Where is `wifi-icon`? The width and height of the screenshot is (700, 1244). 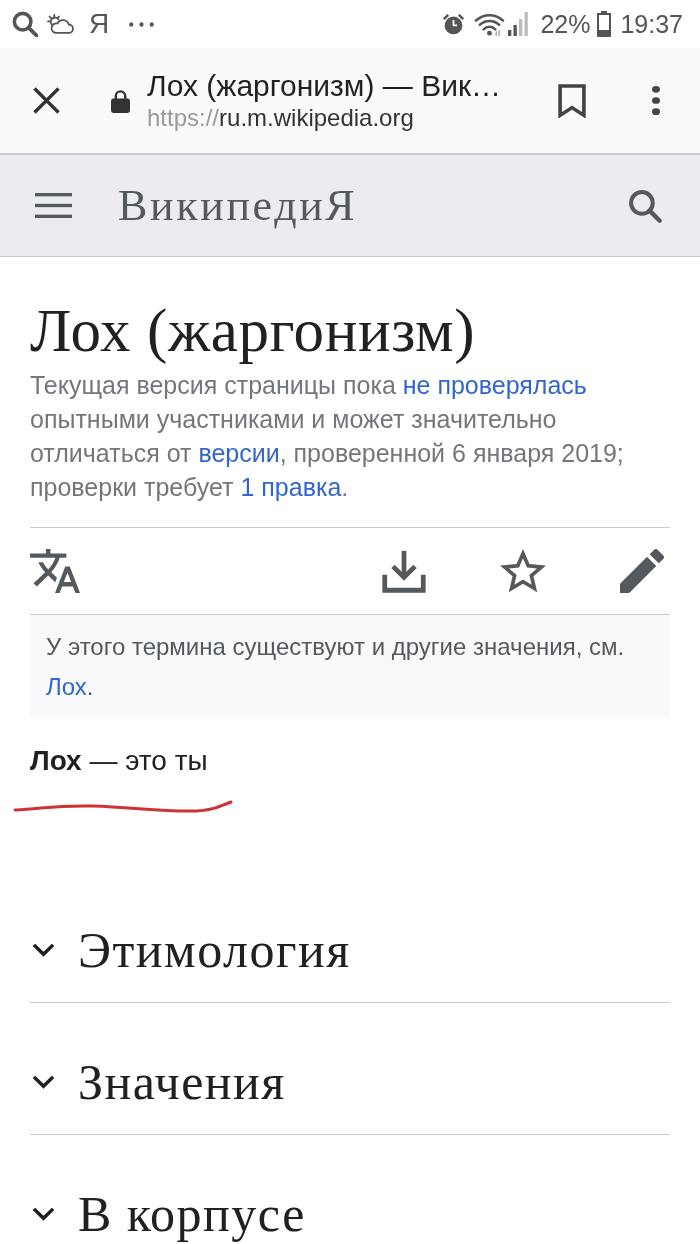 wifi-icon is located at coordinates (490, 24).